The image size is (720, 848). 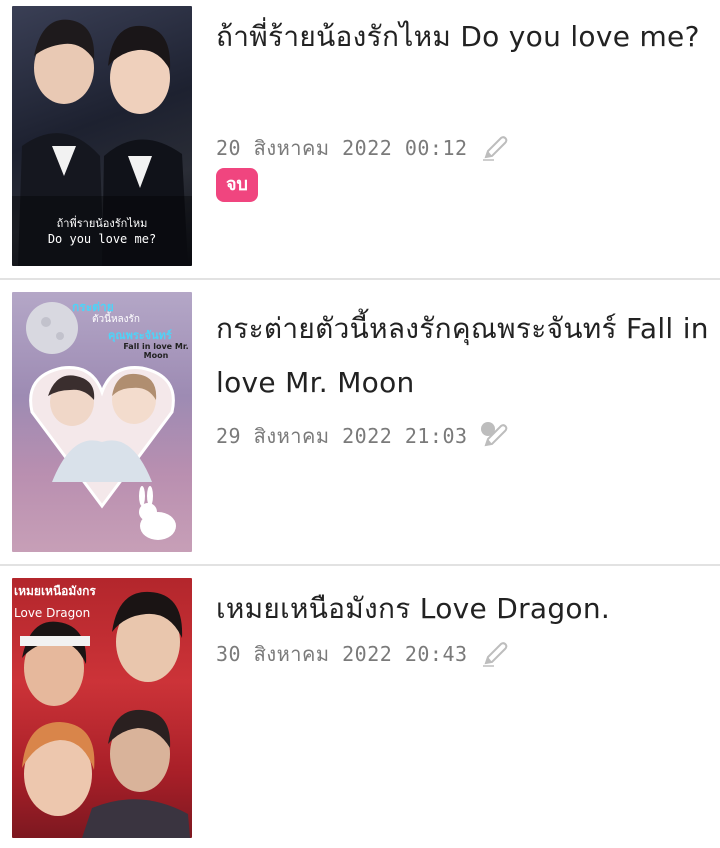 What do you see at coordinates (102, 223) in the screenshot?
I see `cover-title-thai: ถ้าพี่รายน้องรักไหม` at bounding box center [102, 223].